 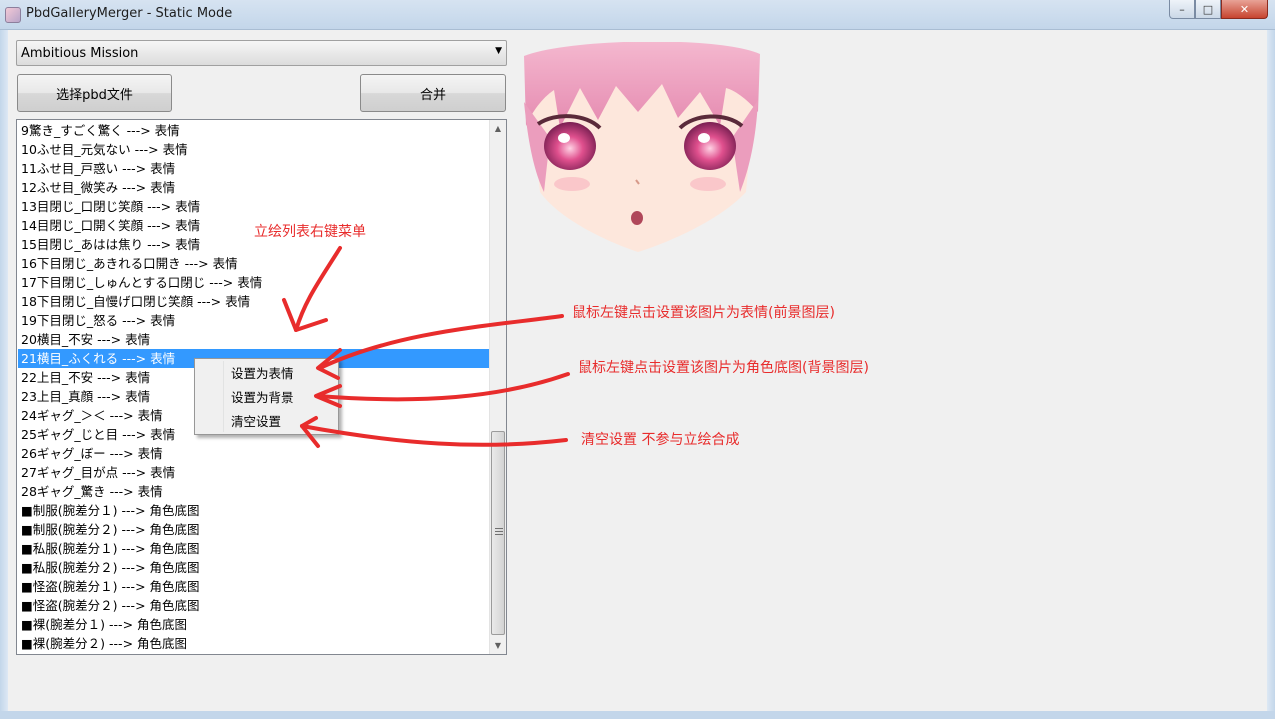 What do you see at coordinates (1208, 9) in the screenshot?
I see `maximize-button: □` at bounding box center [1208, 9].